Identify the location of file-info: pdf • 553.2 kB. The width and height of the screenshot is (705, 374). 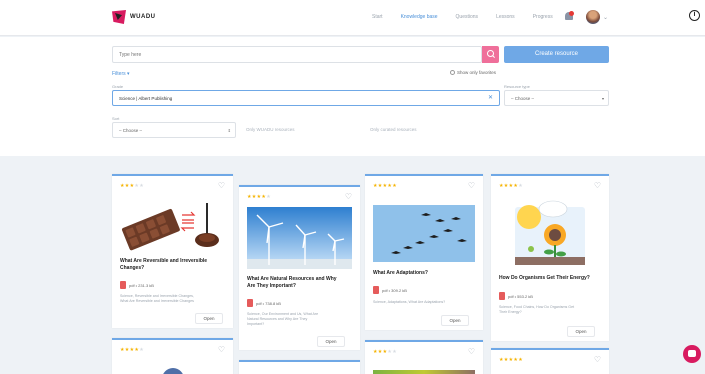
(516, 296).